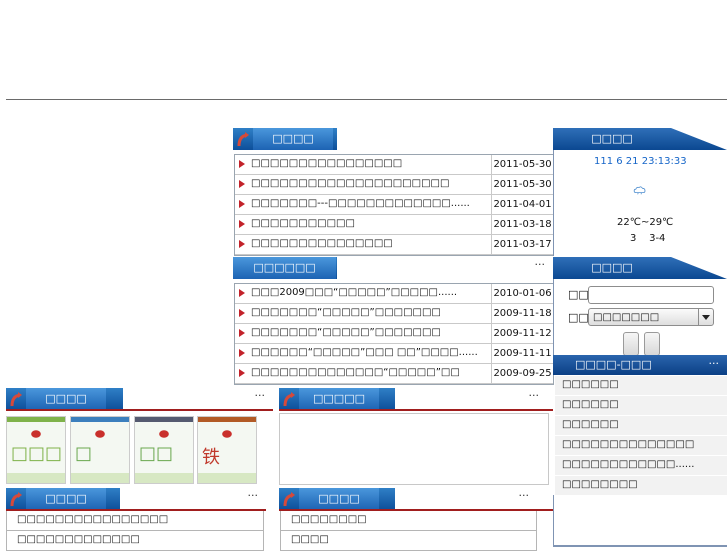 This screenshot has width=727, height=551. I want to click on photo-thumbnail: □□□, so click(36, 450).